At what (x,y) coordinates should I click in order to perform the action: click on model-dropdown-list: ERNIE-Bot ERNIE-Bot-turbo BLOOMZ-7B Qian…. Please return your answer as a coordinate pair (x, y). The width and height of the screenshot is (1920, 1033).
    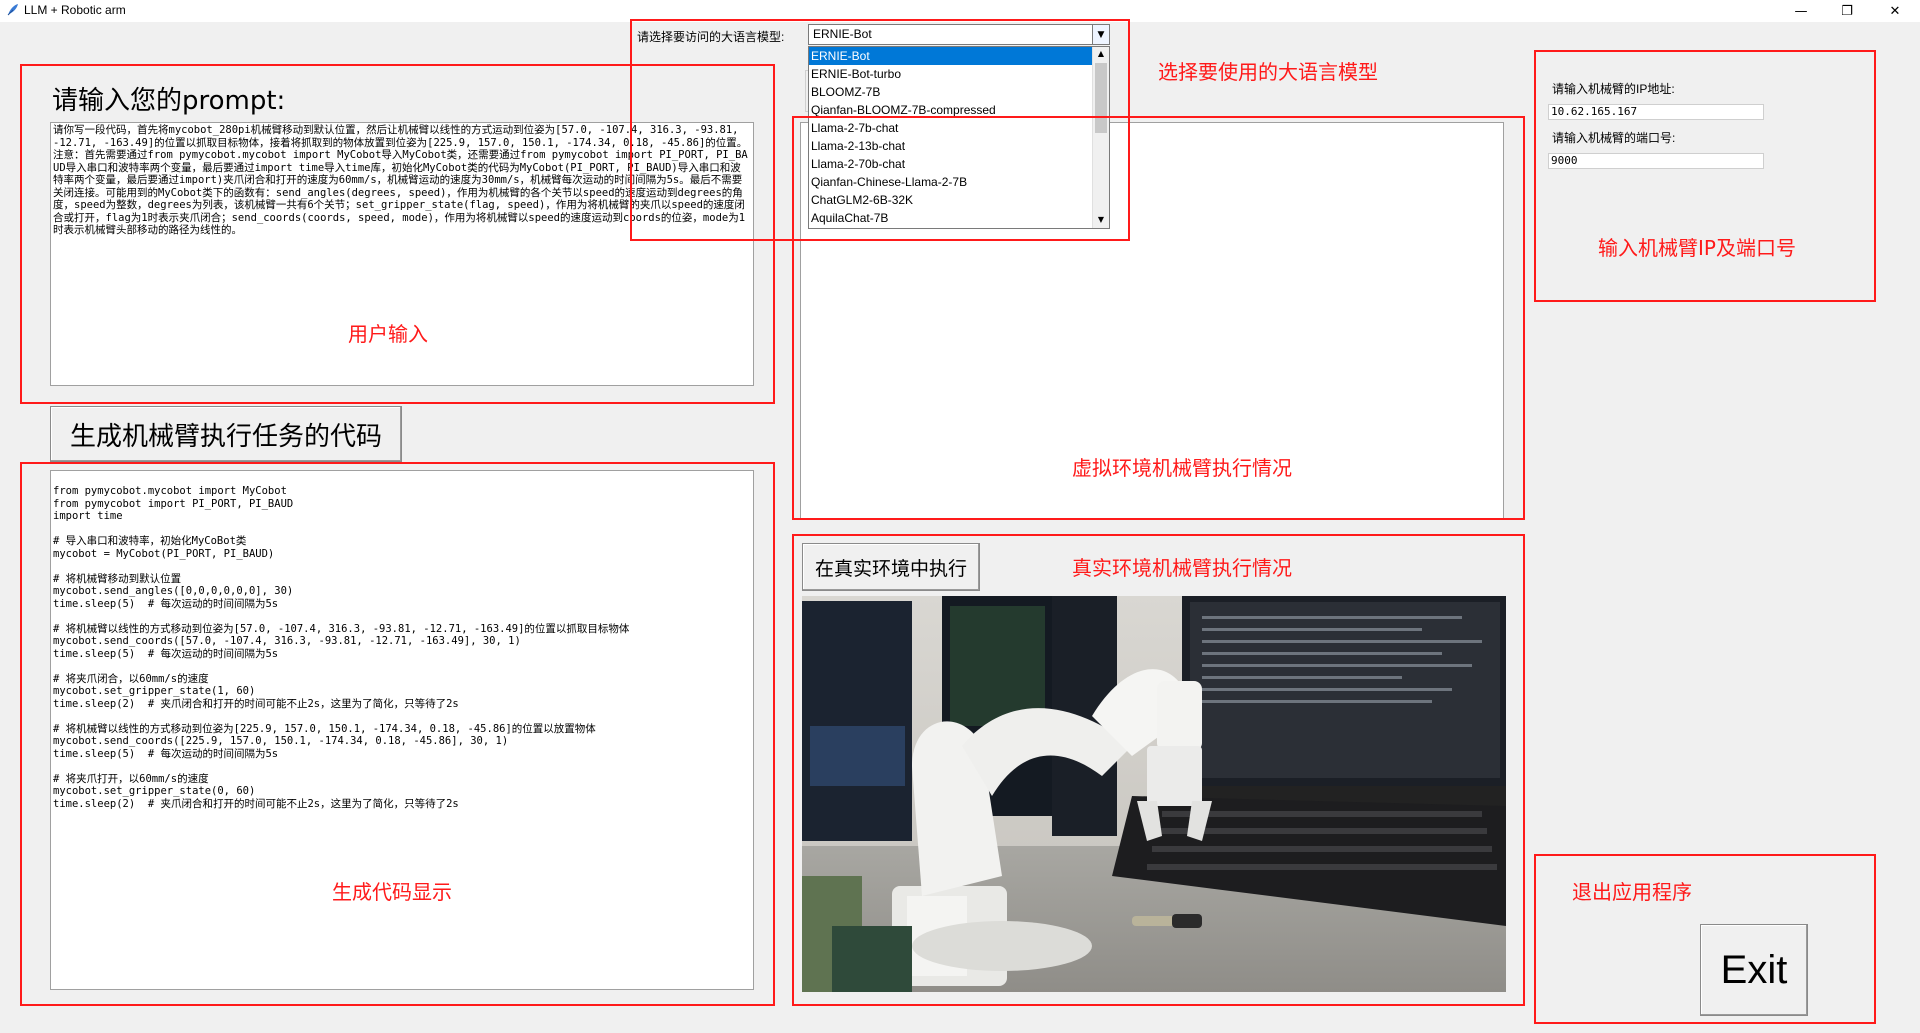
    Looking at the image, I should click on (959, 137).